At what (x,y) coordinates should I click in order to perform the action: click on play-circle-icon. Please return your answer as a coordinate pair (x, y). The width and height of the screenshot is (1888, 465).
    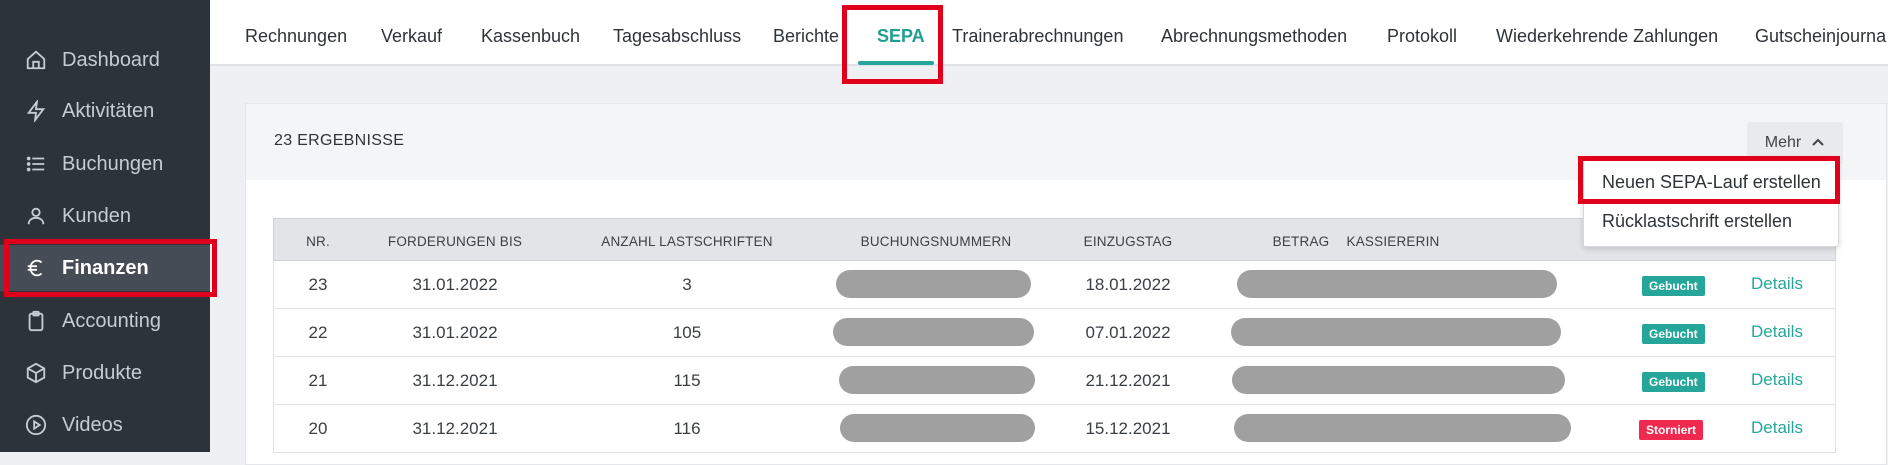
    Looking at the image, I should click on (36, 425).